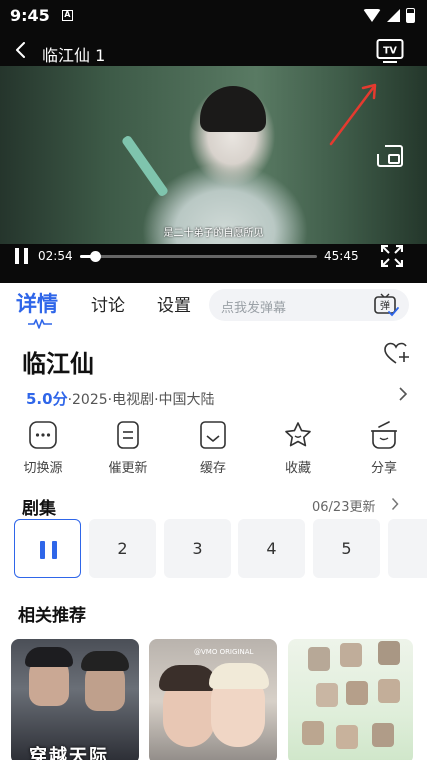 The height and width of the screenshot is (760, 427). I want to click on video-subtitle: 是二十弟子的自愿所见, so click(213, 233).